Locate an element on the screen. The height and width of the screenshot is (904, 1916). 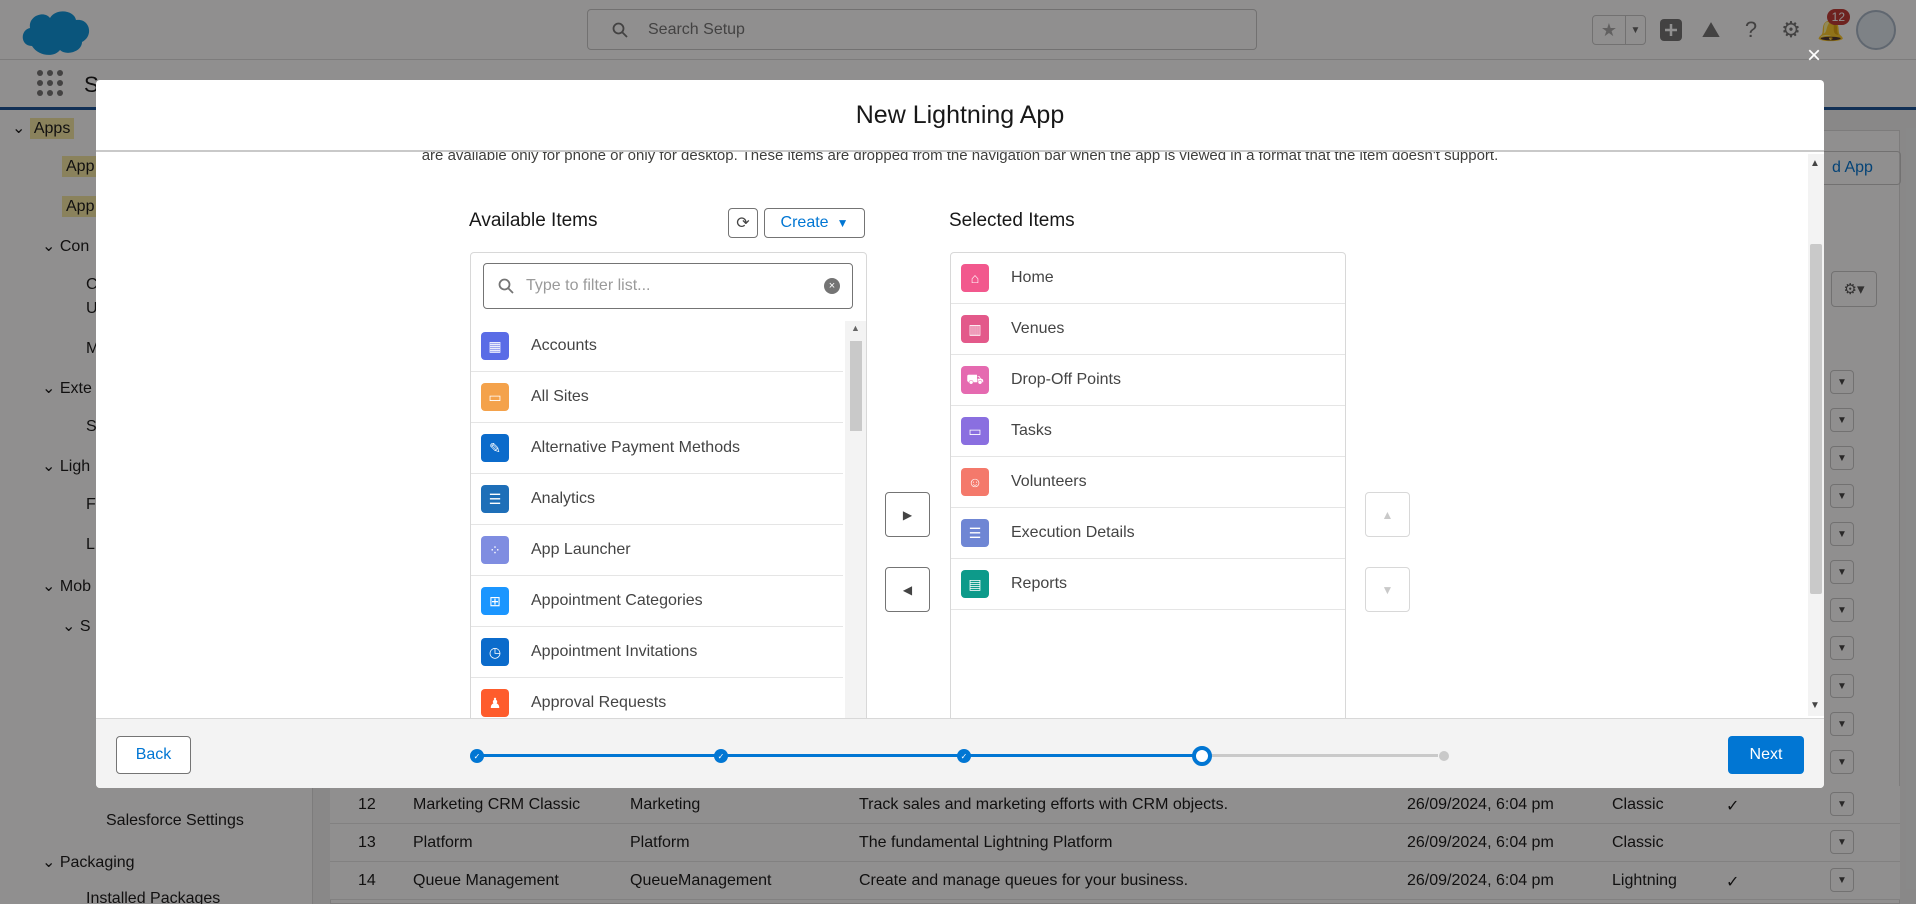
step-1-complete-icon: ✓ is located at coordinates (477, 756).